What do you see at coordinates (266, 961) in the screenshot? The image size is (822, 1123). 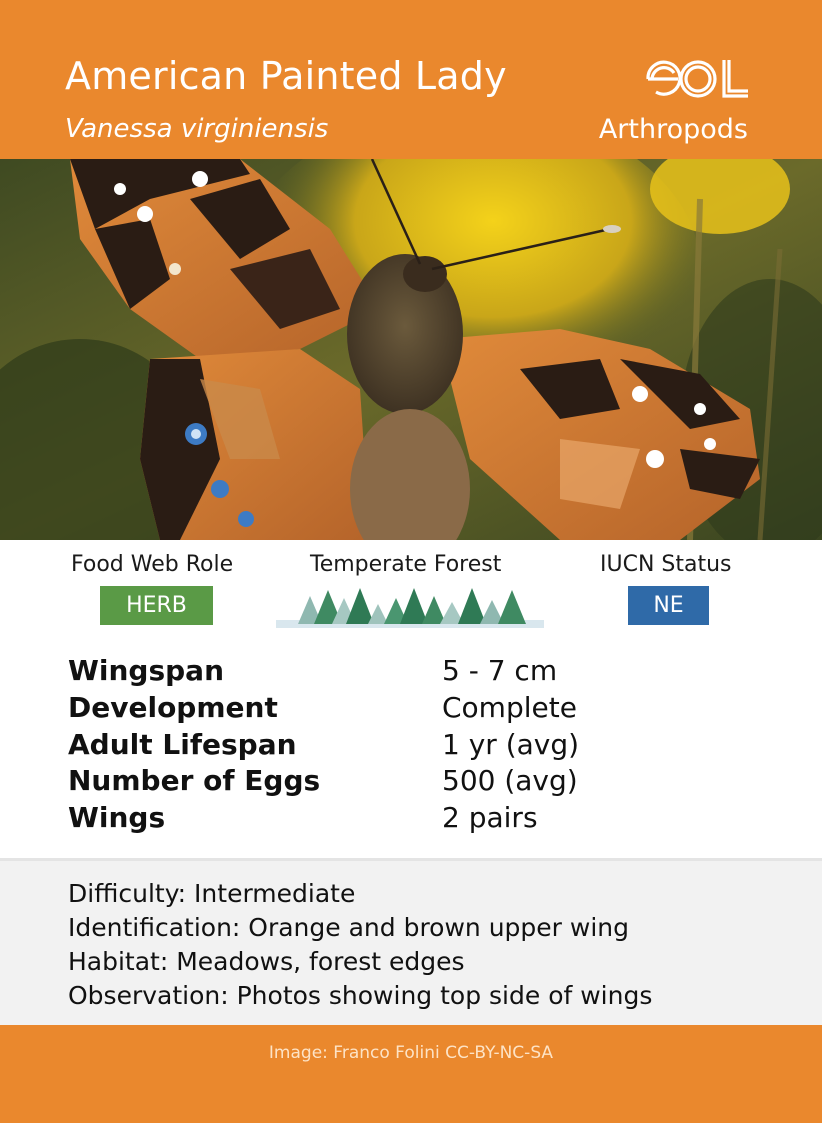 I see `note-habitat: Habitat: Meadows, forest edges` at bounding box center [266, 961].